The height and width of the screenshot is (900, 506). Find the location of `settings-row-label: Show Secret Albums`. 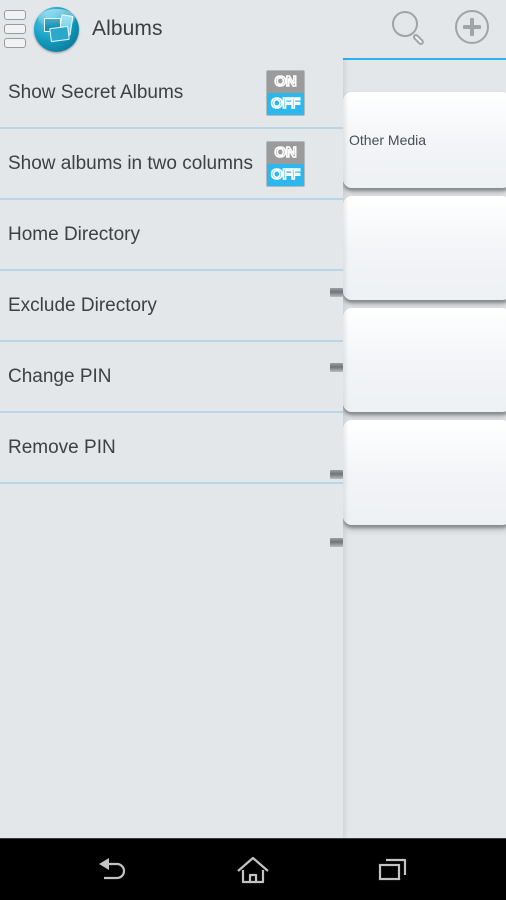

settings-row-label: Show Secret Albums is located at coordinates (96, 92).